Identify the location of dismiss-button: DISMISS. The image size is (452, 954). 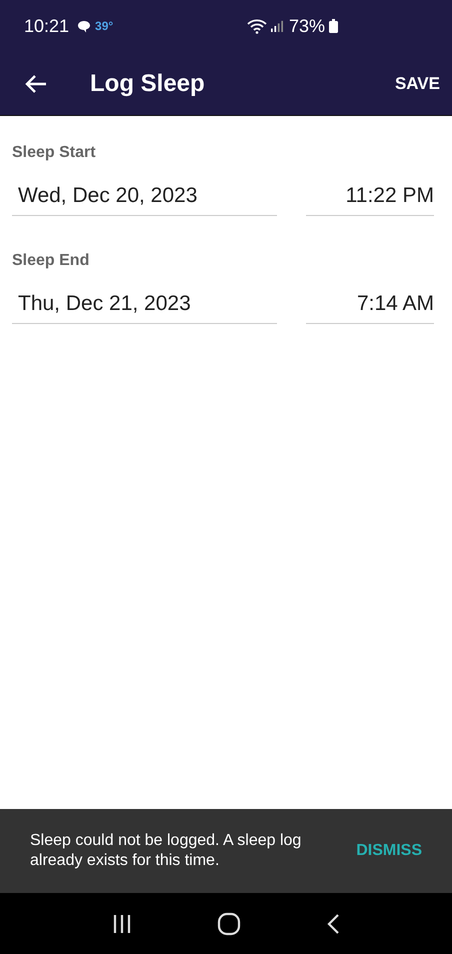
(389, 851).